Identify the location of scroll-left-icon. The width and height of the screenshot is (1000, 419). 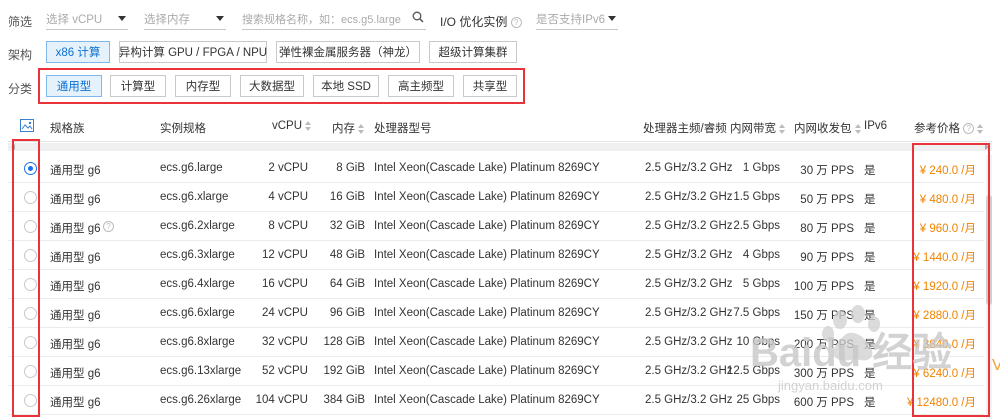
(13, 147).